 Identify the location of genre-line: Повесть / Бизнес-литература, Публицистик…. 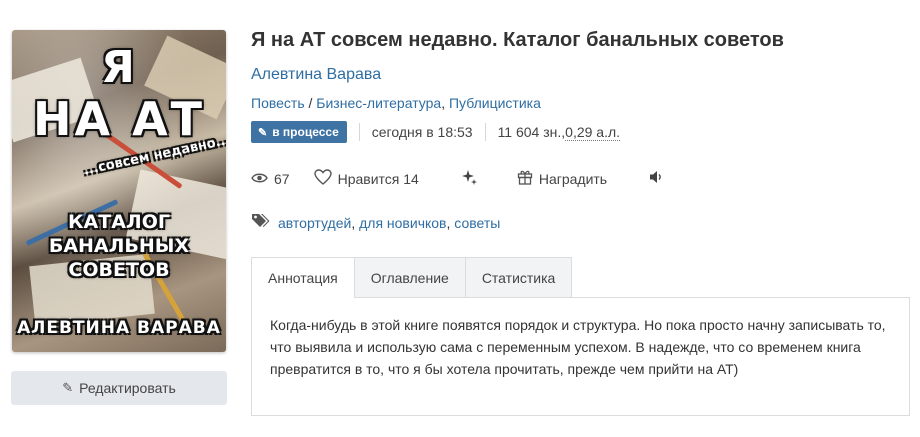
(396, 103).